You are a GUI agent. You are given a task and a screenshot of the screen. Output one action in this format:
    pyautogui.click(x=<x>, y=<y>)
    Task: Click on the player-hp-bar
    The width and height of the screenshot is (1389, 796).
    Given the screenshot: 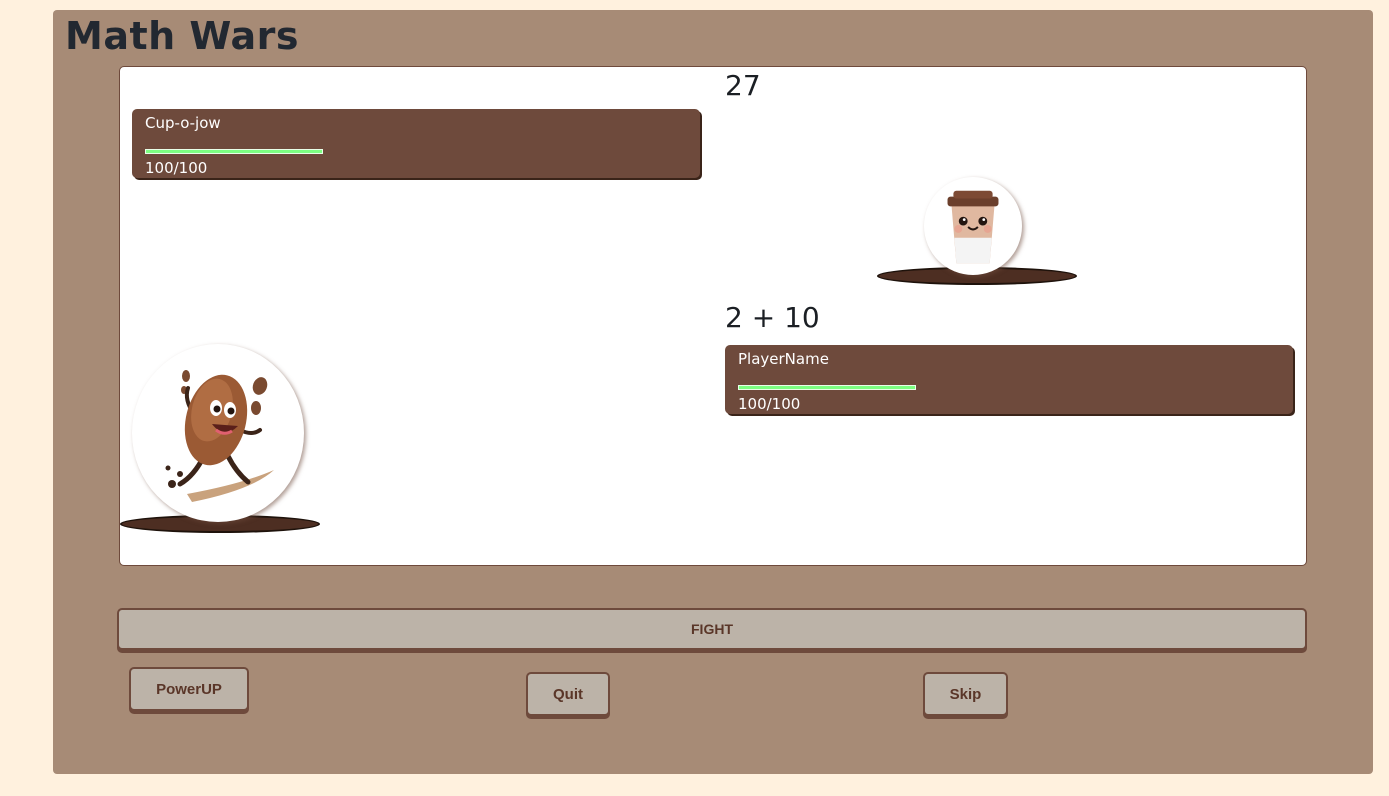 What is the action you would take?
    pyautogui.click(x=827, y=387)
    